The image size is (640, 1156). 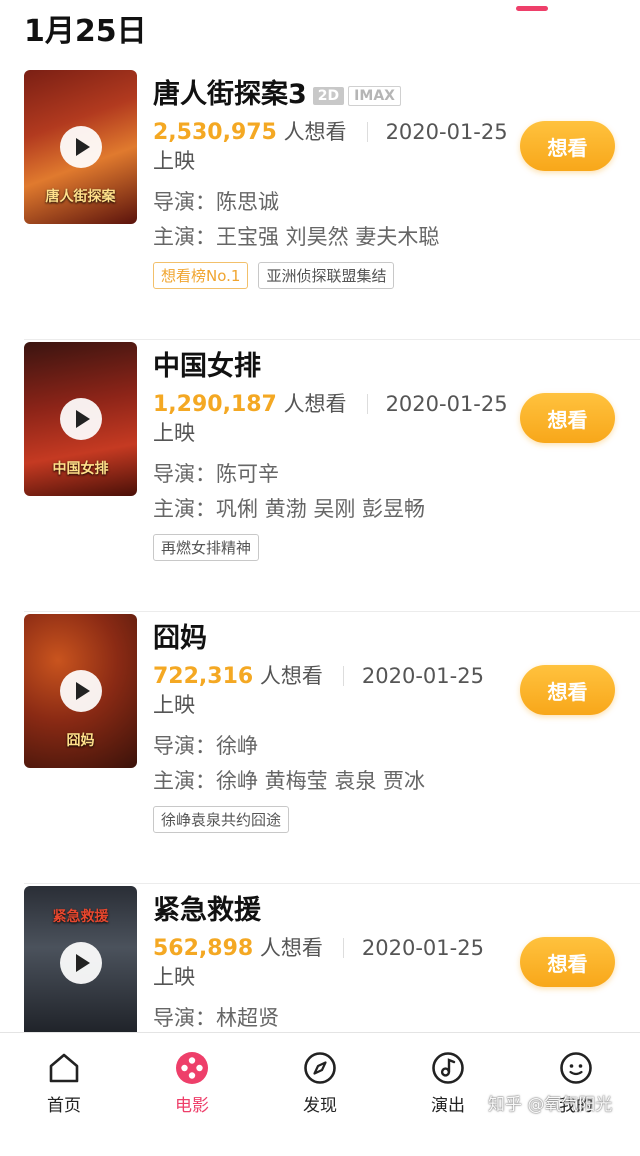 What do you see at coordinates (289, 781) in the screenshot?
I see `cast: 主演：徐峥 黄梅莹 袁泉 贾冰` at bounding box center [289, 781].